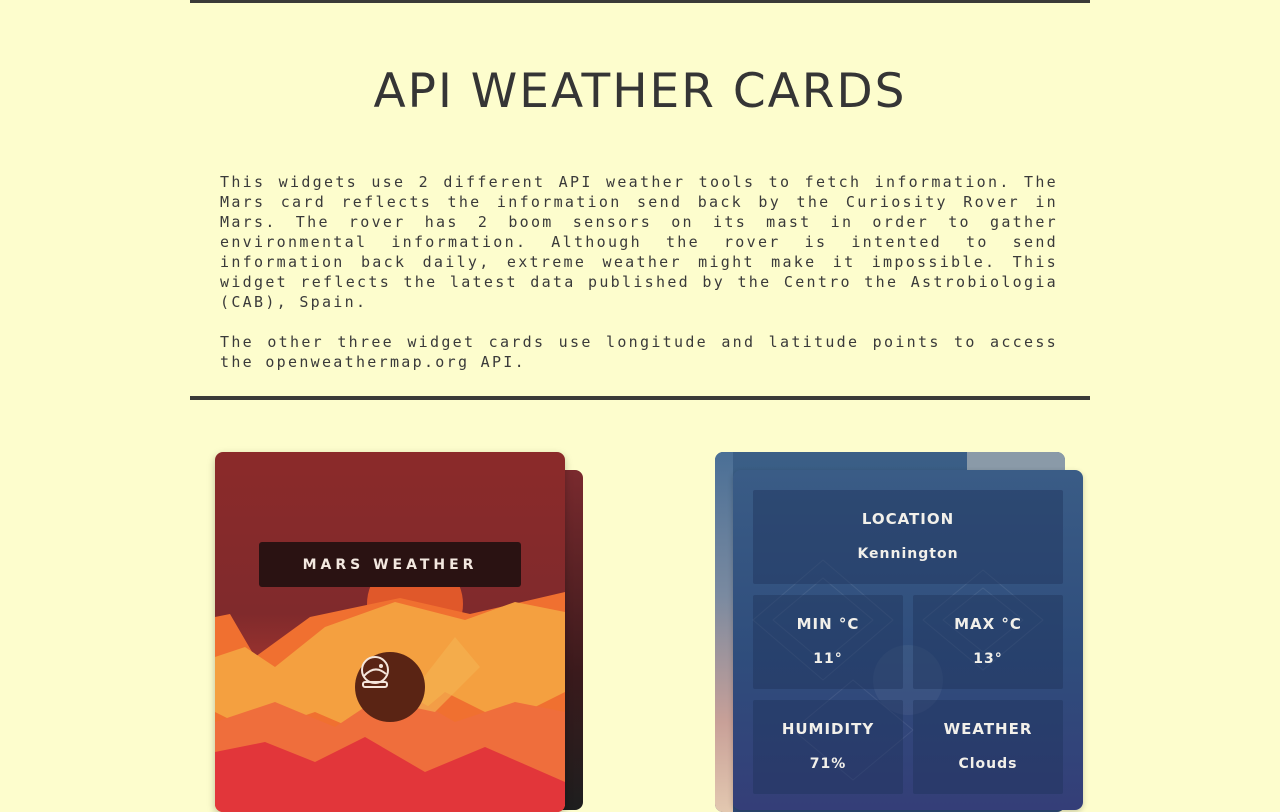 Image resolution: width=1280 pixels, height=812 pixels. I want to click on page-title: API WEATHER CARDS, so click(640, 91).